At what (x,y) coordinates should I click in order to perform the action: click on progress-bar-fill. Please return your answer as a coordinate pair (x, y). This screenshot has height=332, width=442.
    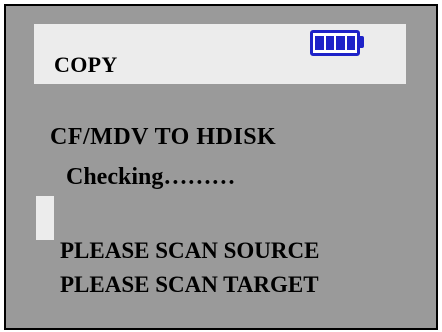
    Looking at the image, I should click on (45, 218).